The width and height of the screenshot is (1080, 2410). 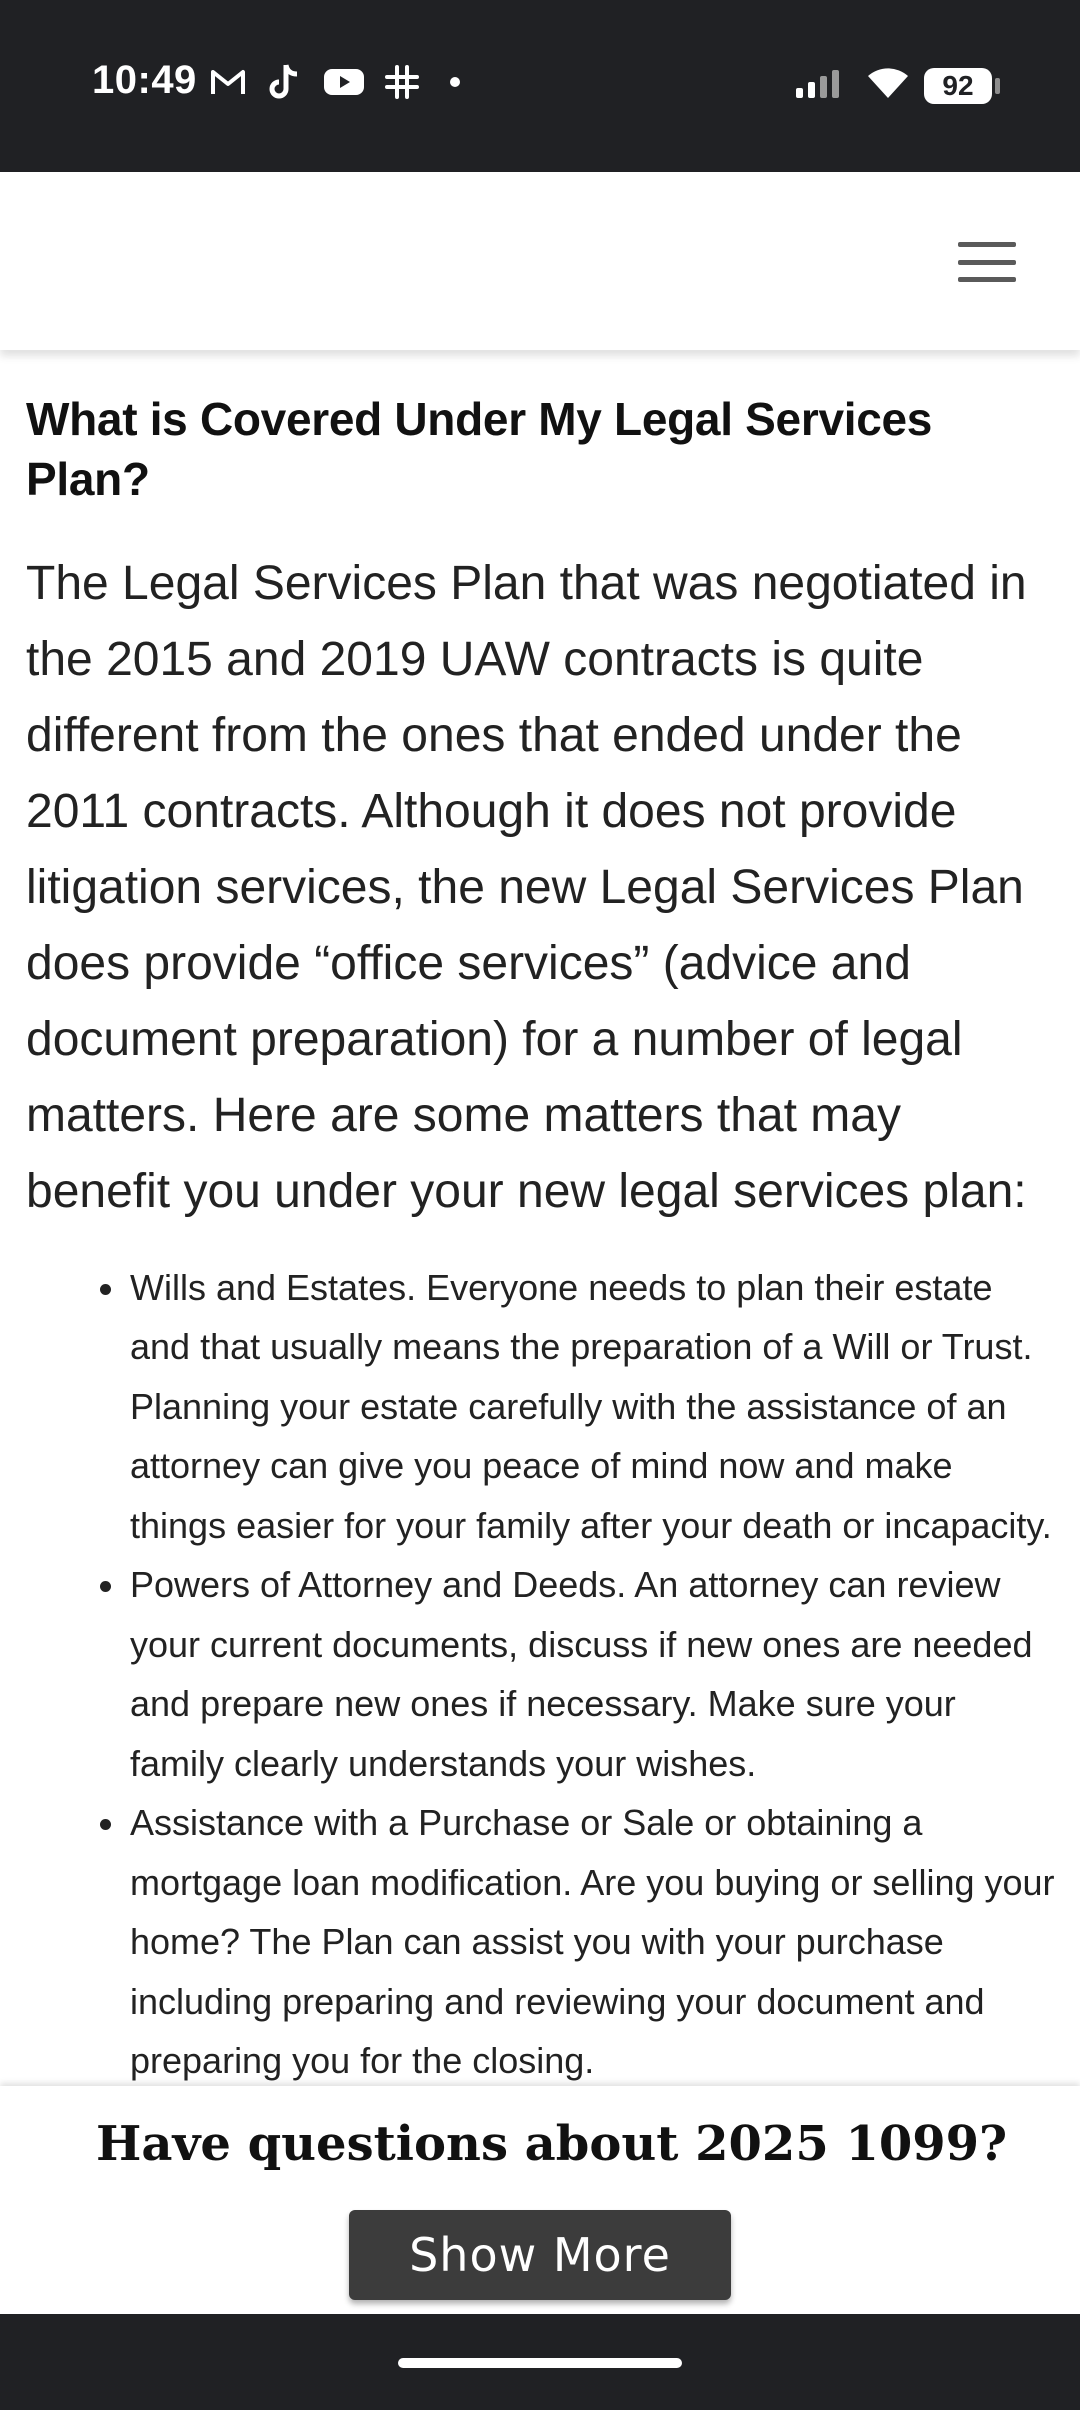 I want to click on home-gesture-bar, so click(x=540, y=2363).